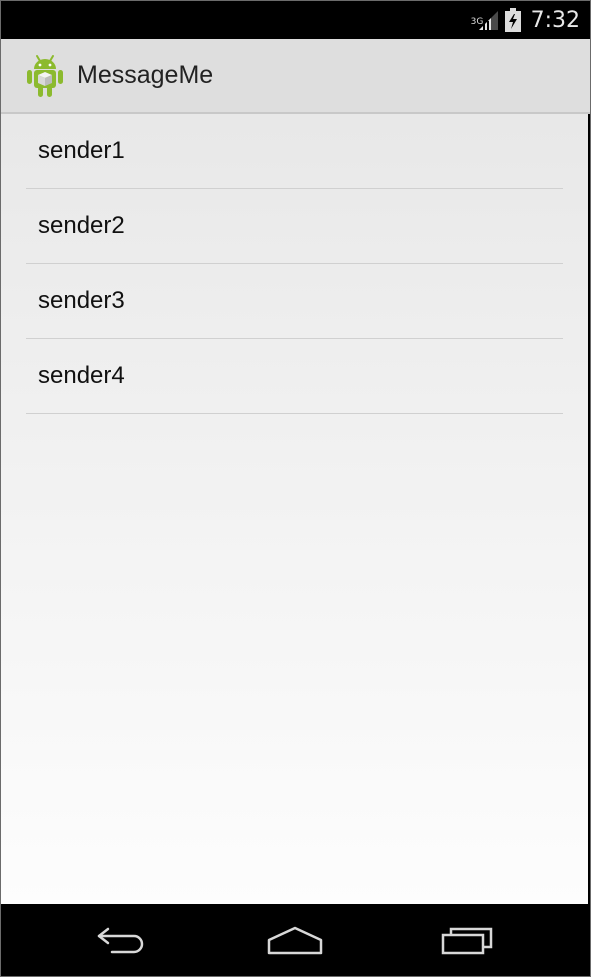  What do you see at coordinates (477, 22) in the screenshot?
I see `network-type-label: 3G` at bounding box center [477, 22].